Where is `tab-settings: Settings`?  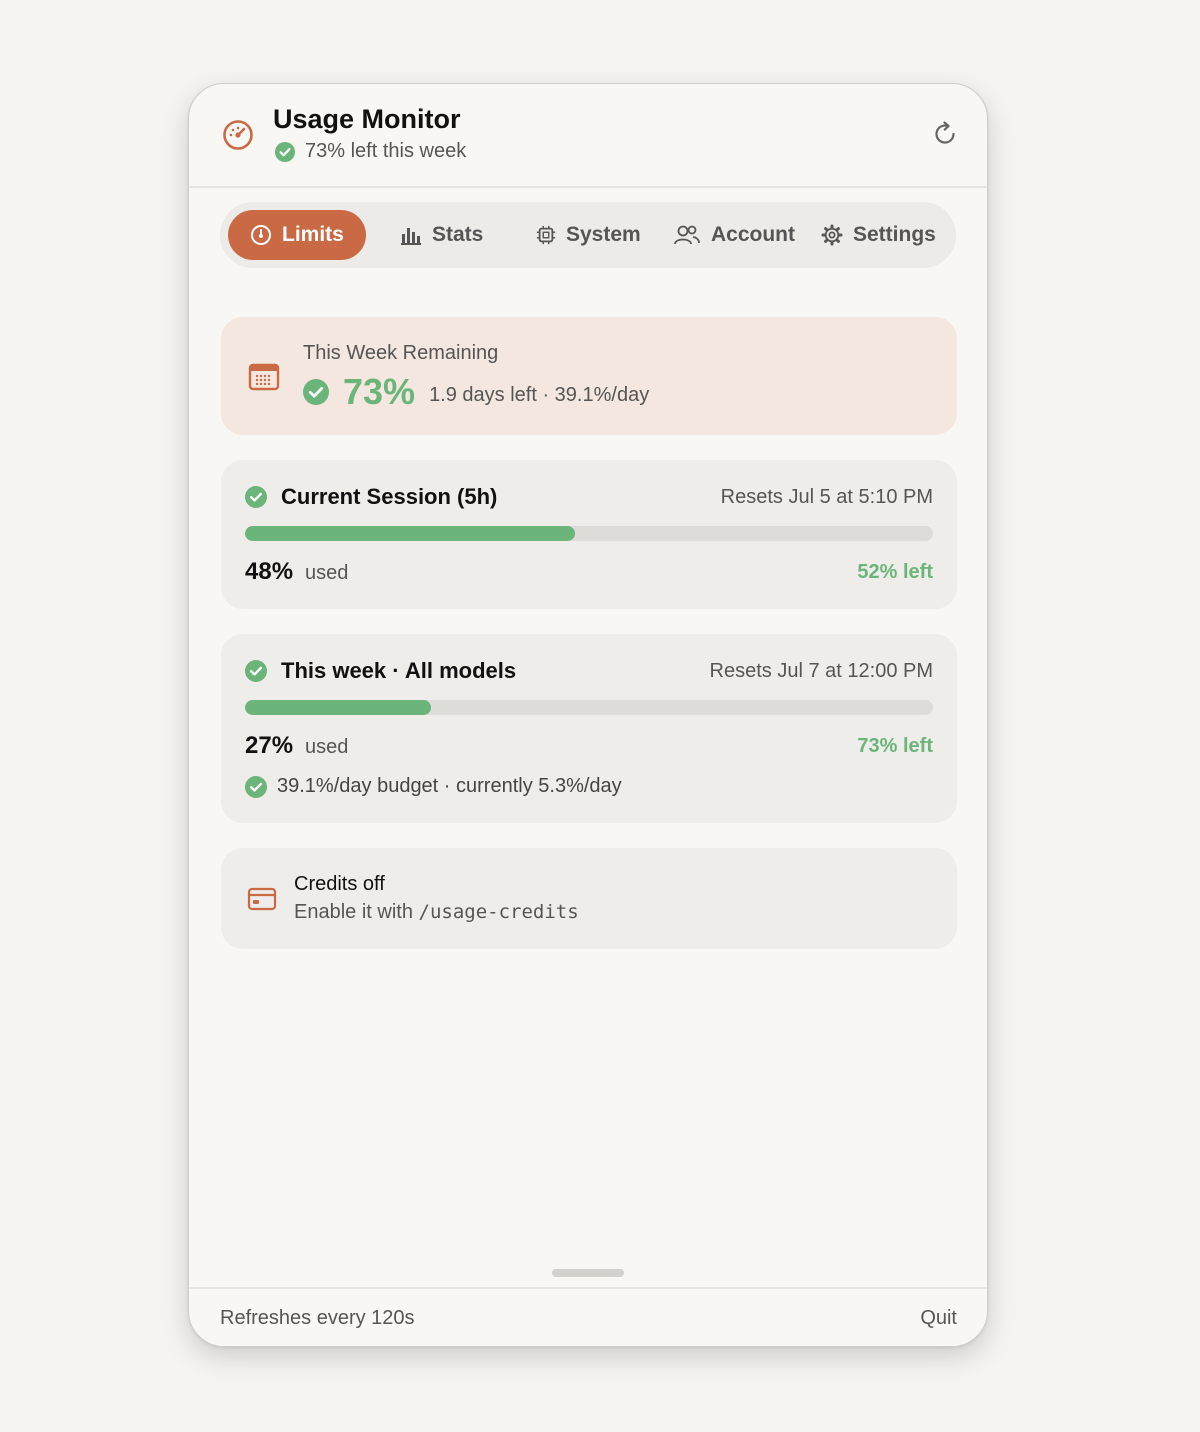
tab-settings: Settings is located at coordinates (878, 235).